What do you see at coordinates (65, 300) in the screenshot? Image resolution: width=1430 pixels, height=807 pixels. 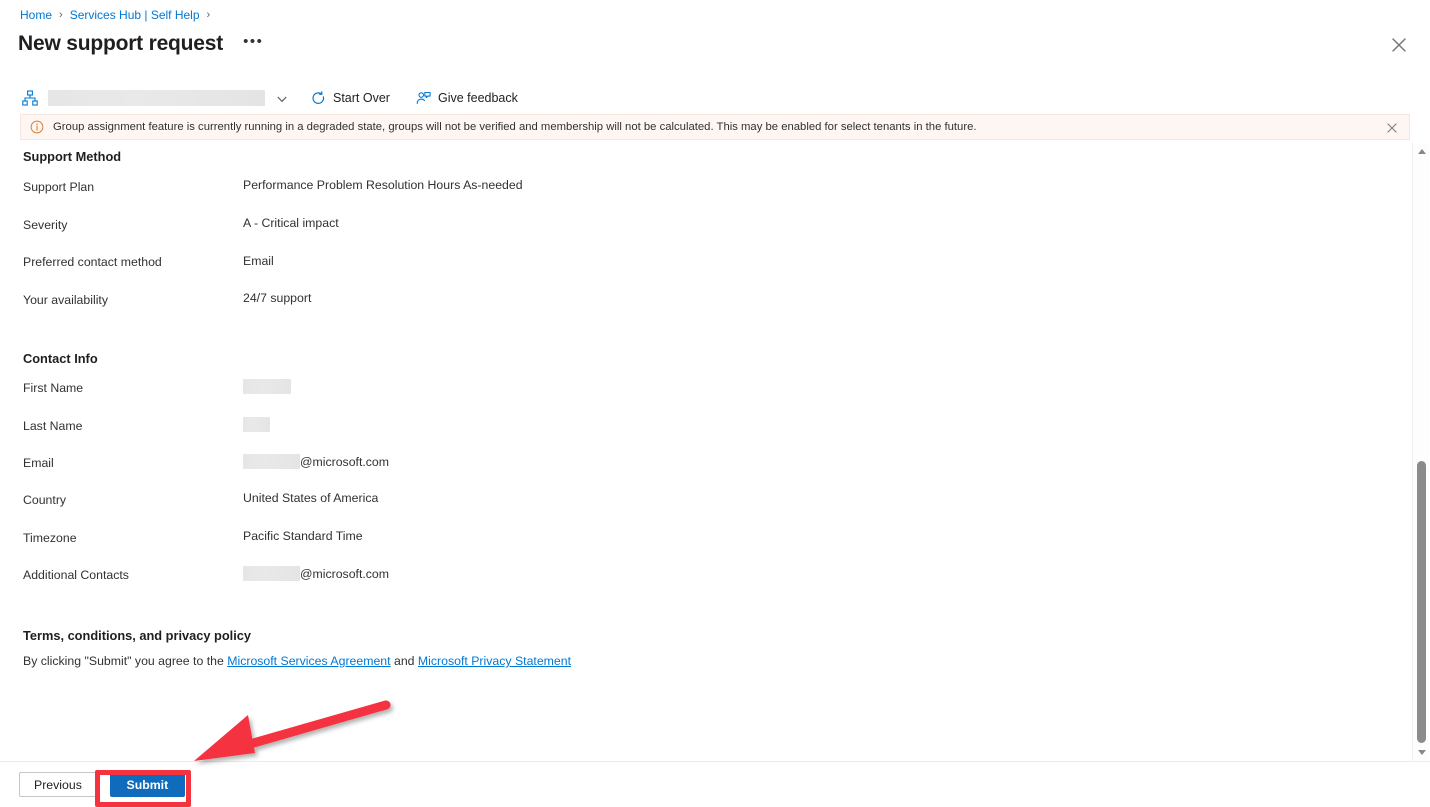 I see `field-label-your-availability: Your availability` at bounding box center [65, 300].